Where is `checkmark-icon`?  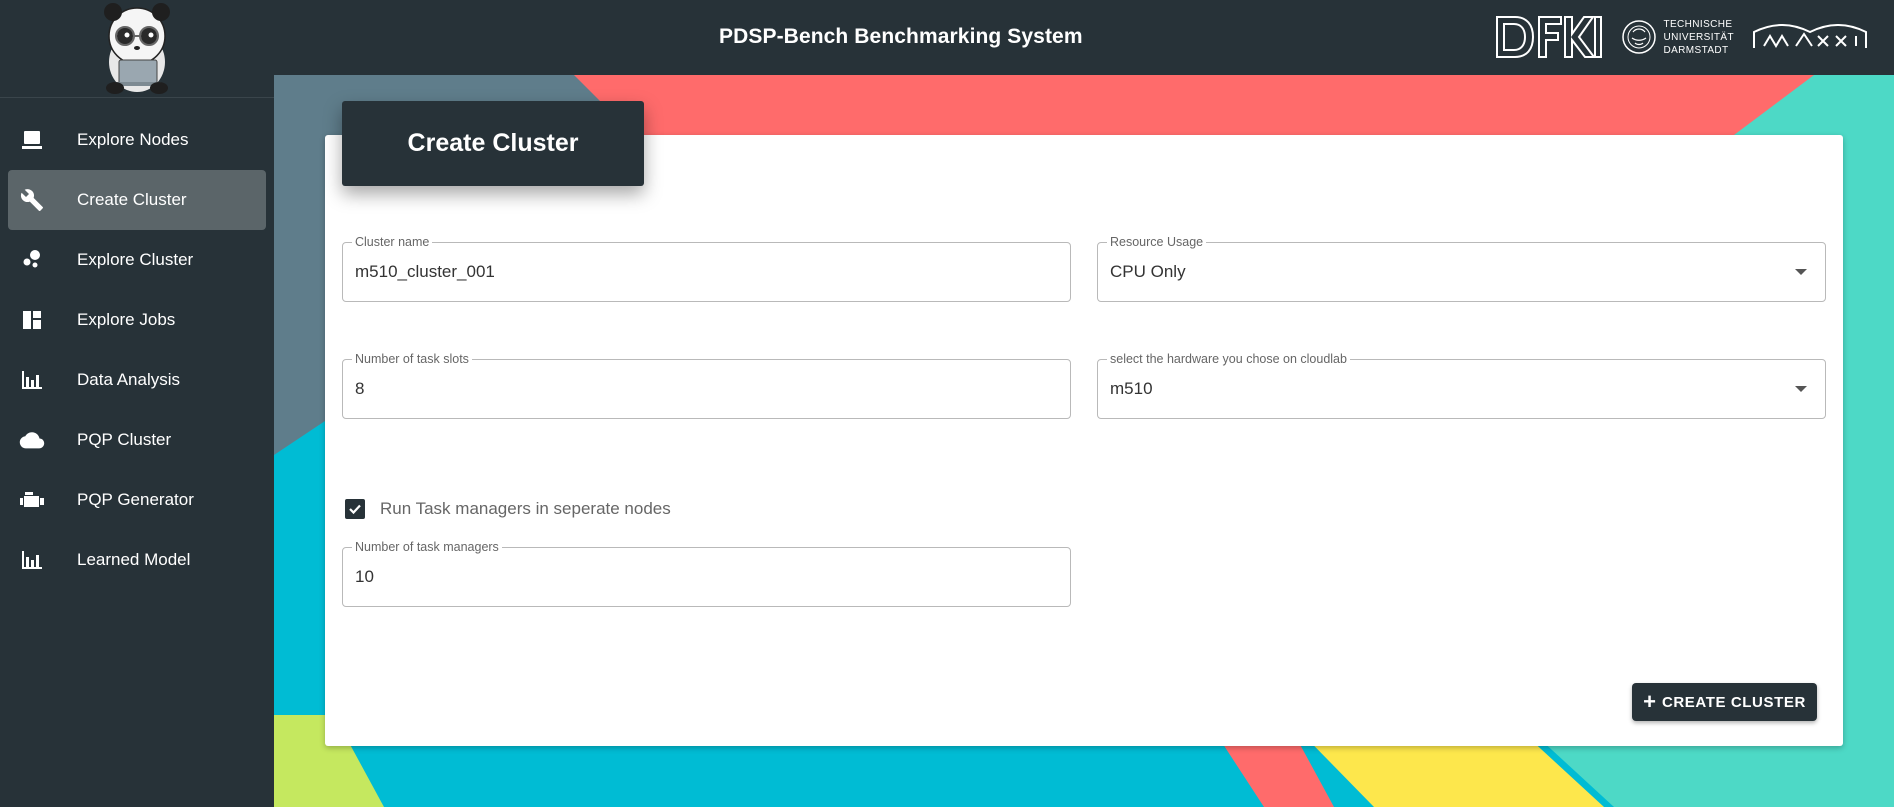 checkmark-icon is located at coordinates (355, 509).